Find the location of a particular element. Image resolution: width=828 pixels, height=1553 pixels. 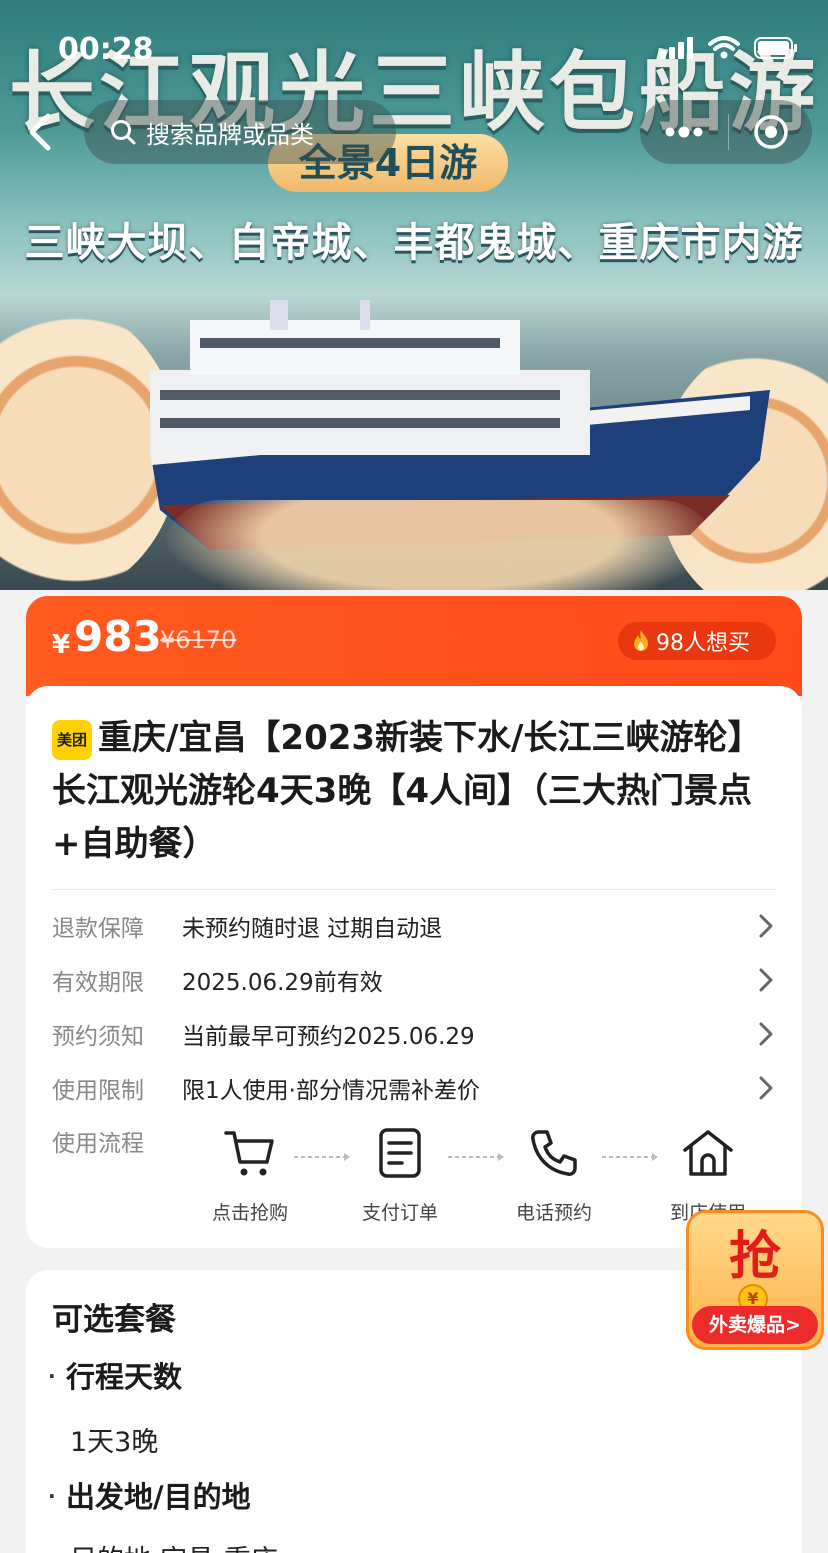

info-value: 未预约随时退 过期自动退 is located at coordinates (312, 929).